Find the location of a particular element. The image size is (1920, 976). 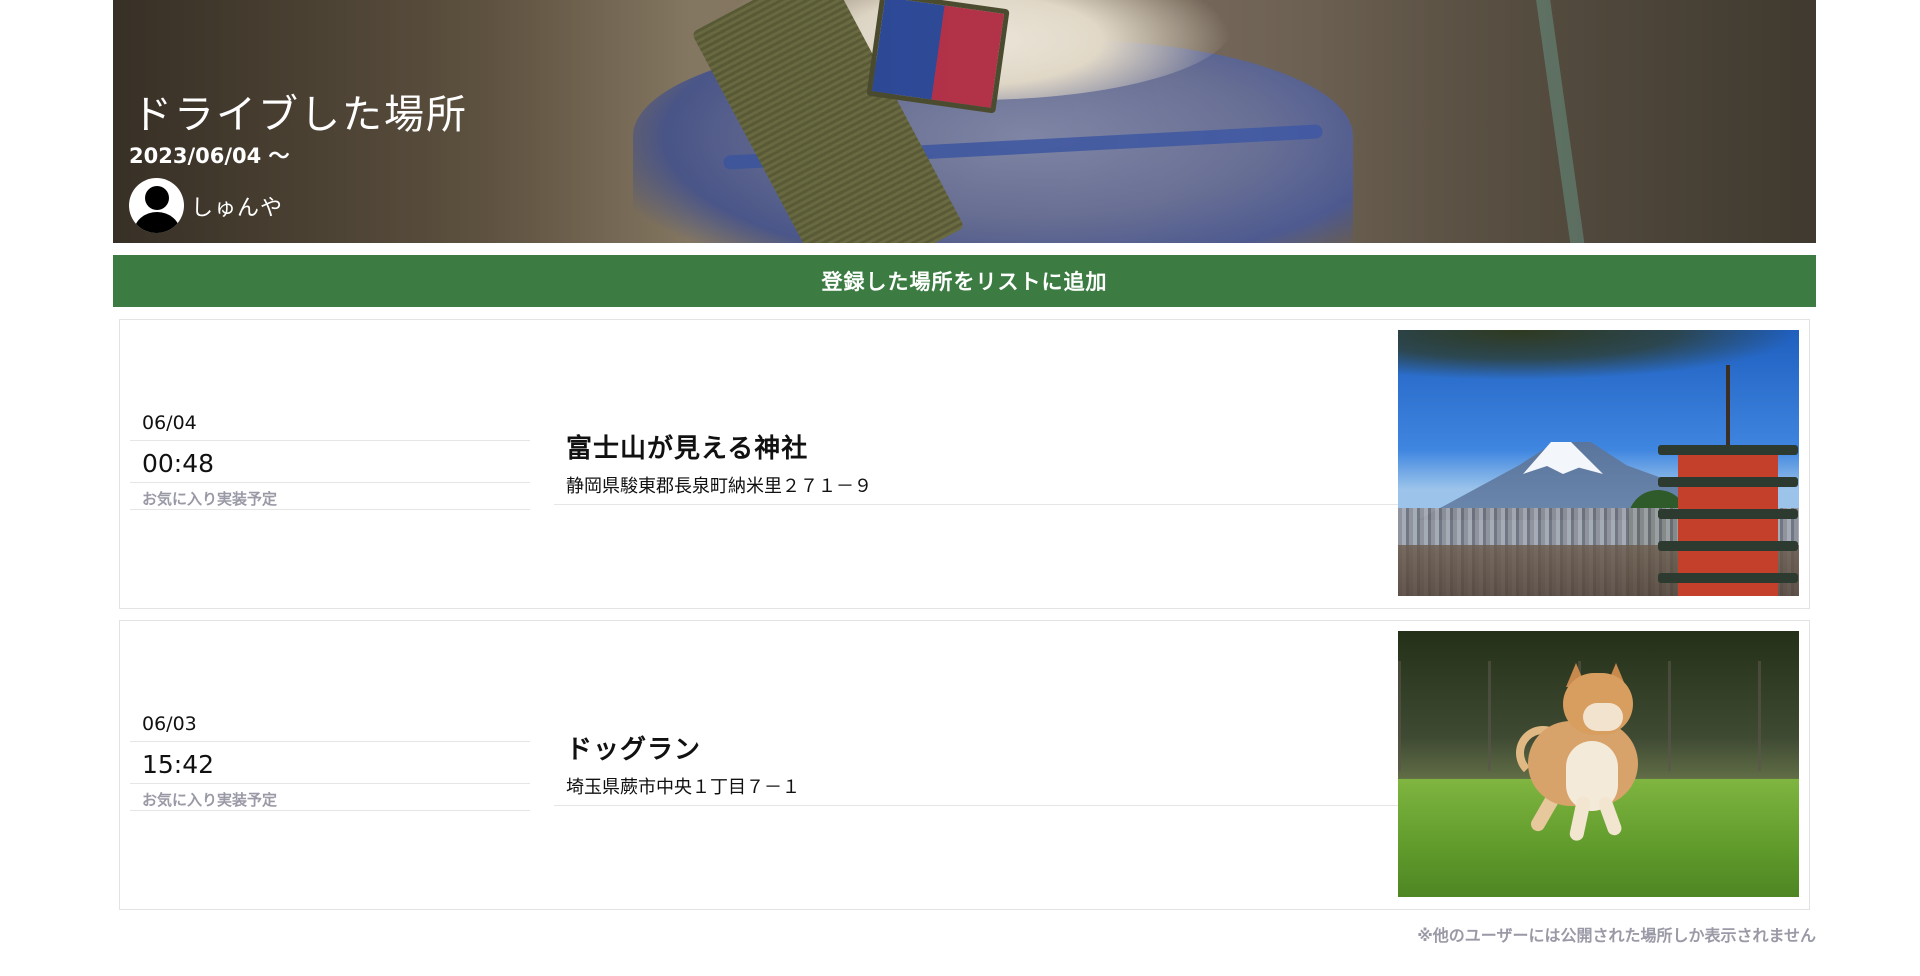

page-title: ドライブした場所 is located at coordinates (300, 115).